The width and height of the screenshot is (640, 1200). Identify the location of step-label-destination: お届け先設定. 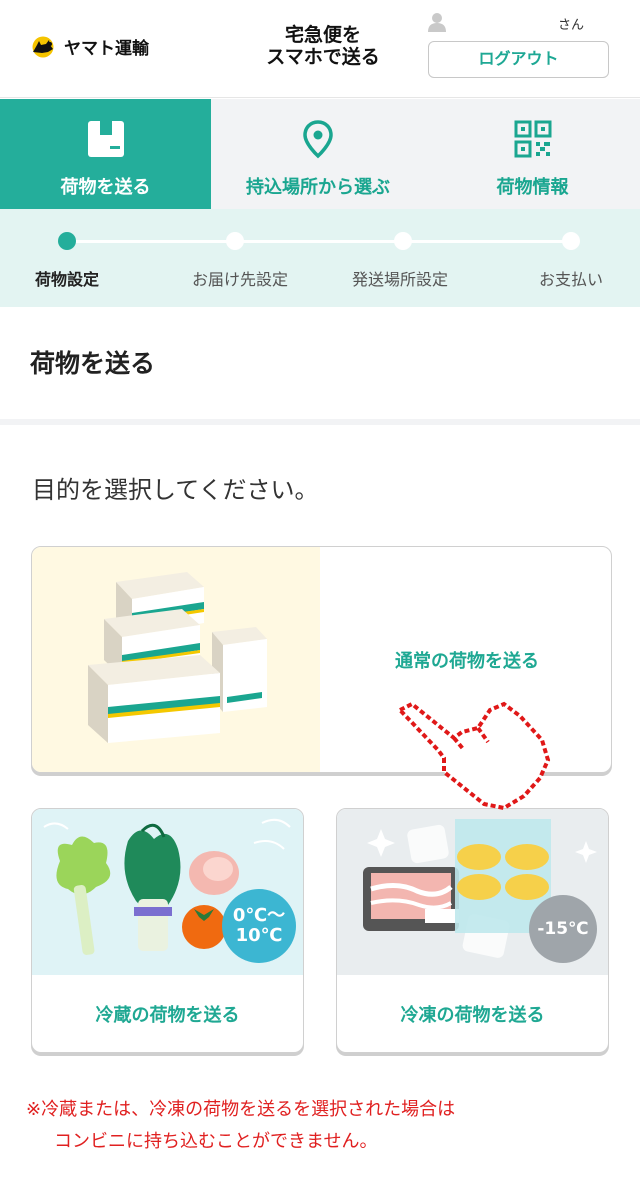
(240, 279).